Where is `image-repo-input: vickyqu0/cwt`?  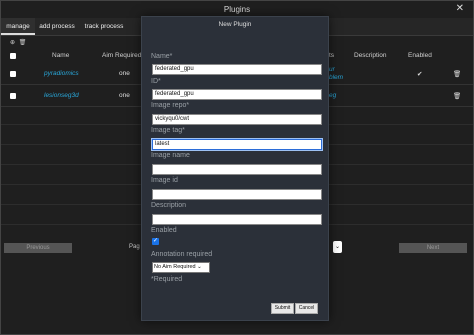
image-repo-input: vickyqu0/cwt is located at coordinates (237, 119).